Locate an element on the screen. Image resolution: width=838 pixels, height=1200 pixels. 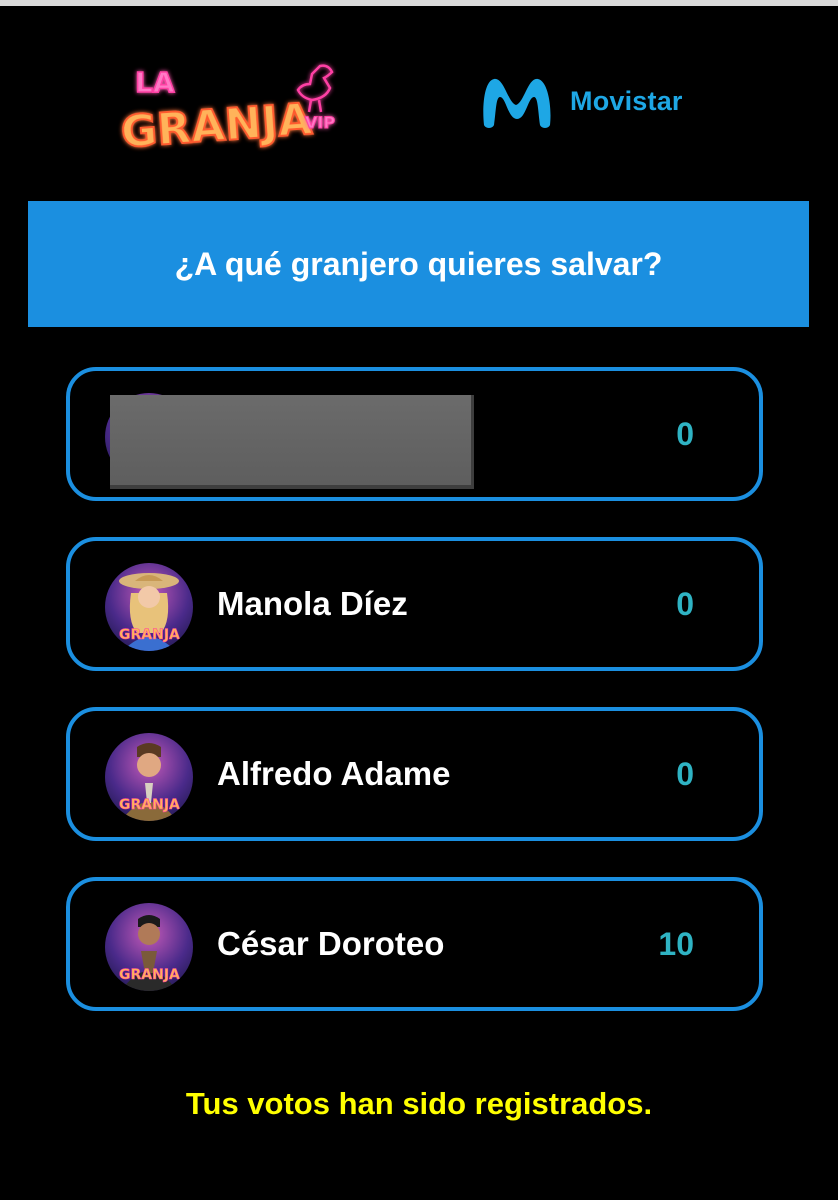
vote-confirmation-message: Tus votos han sido registrados. is located at coordinates (419, 1103).